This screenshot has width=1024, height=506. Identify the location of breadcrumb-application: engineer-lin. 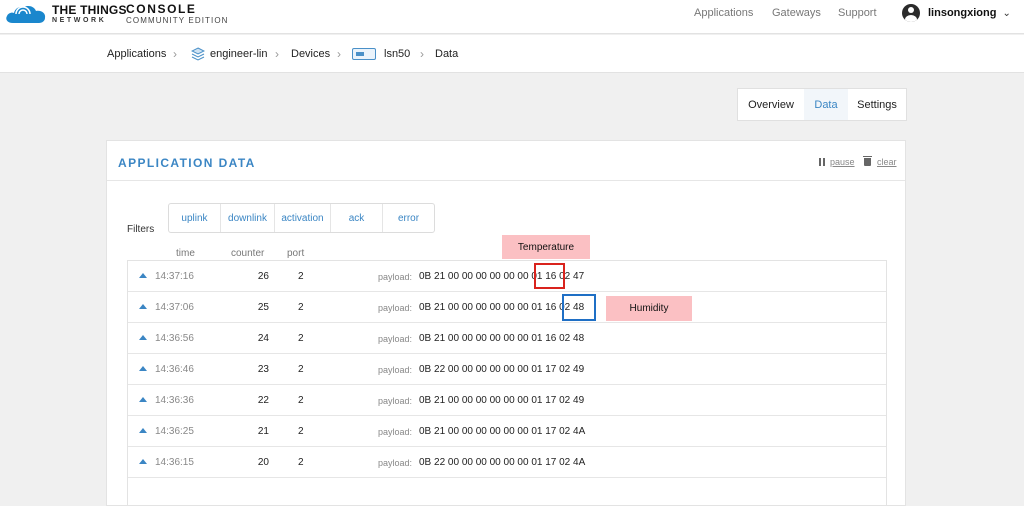
(238, 54).